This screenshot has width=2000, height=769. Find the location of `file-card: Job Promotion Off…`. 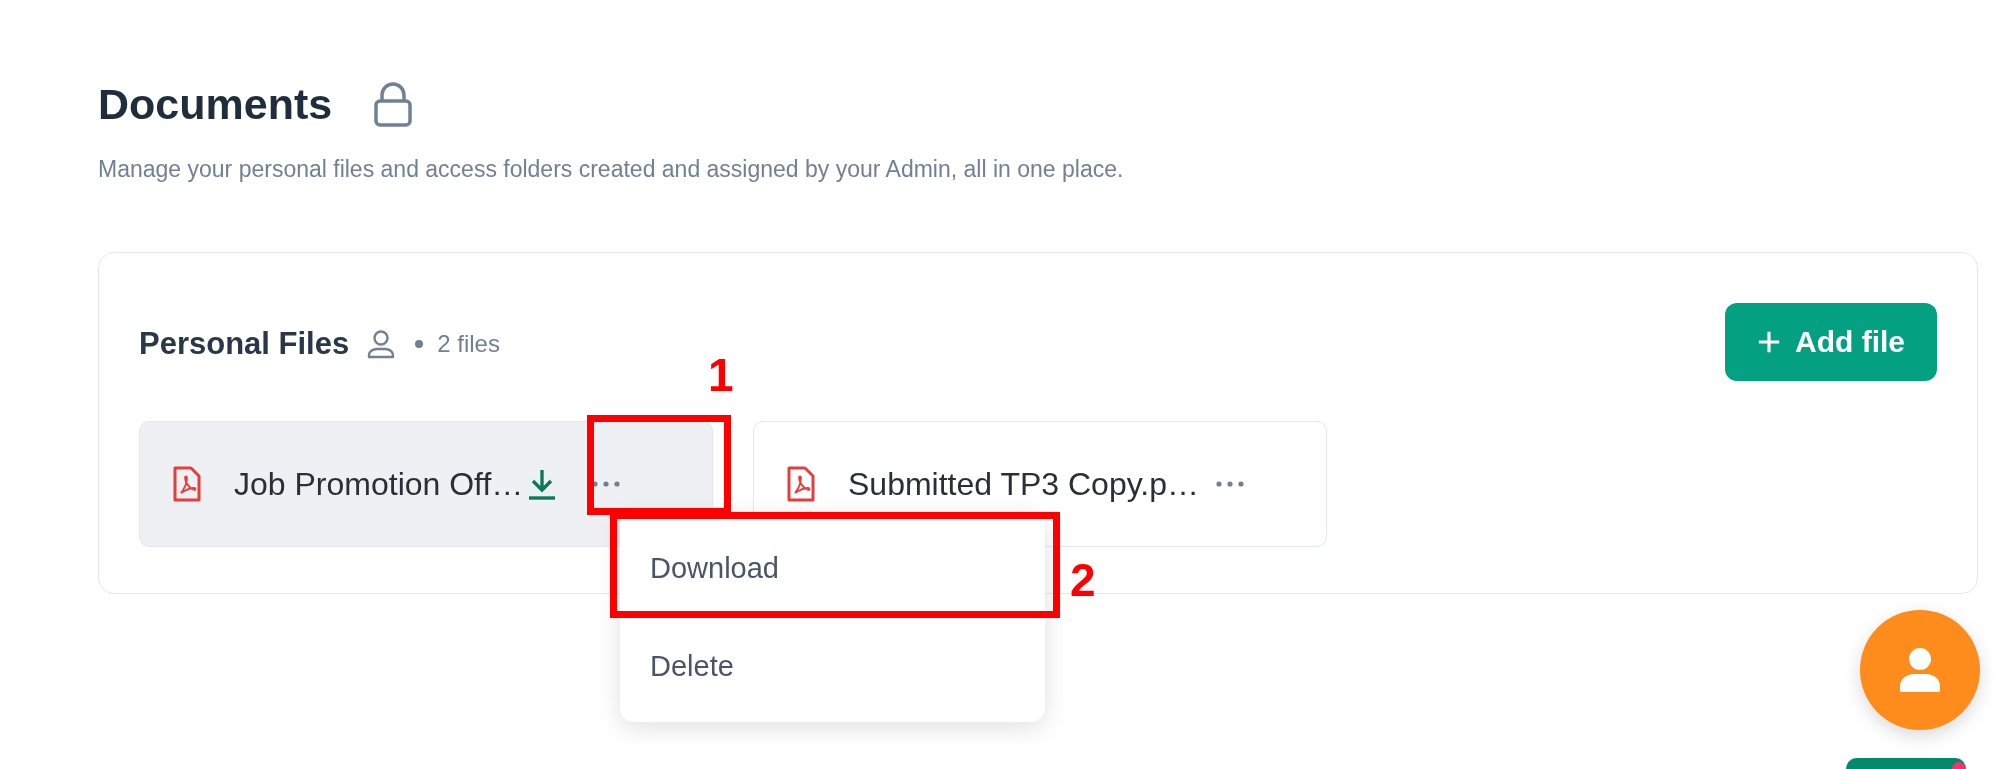

file-card: Job Promotion Off… is located at coordinates (426, 484).